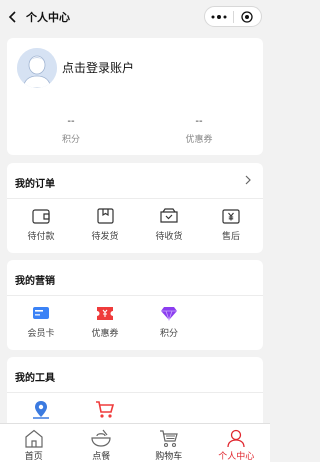 The width and height of the screenshot is (320, 462). I want to click on tab-profile: 个人中心, so click(237, 443).